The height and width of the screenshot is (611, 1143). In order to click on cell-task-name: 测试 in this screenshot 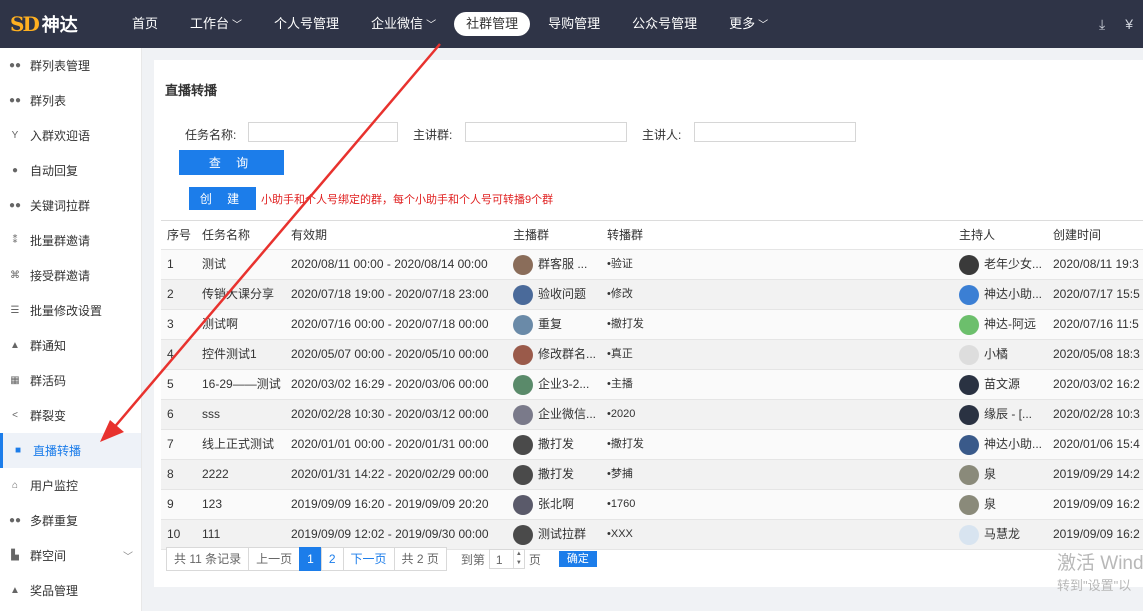, I will do `click(214, 264)`.